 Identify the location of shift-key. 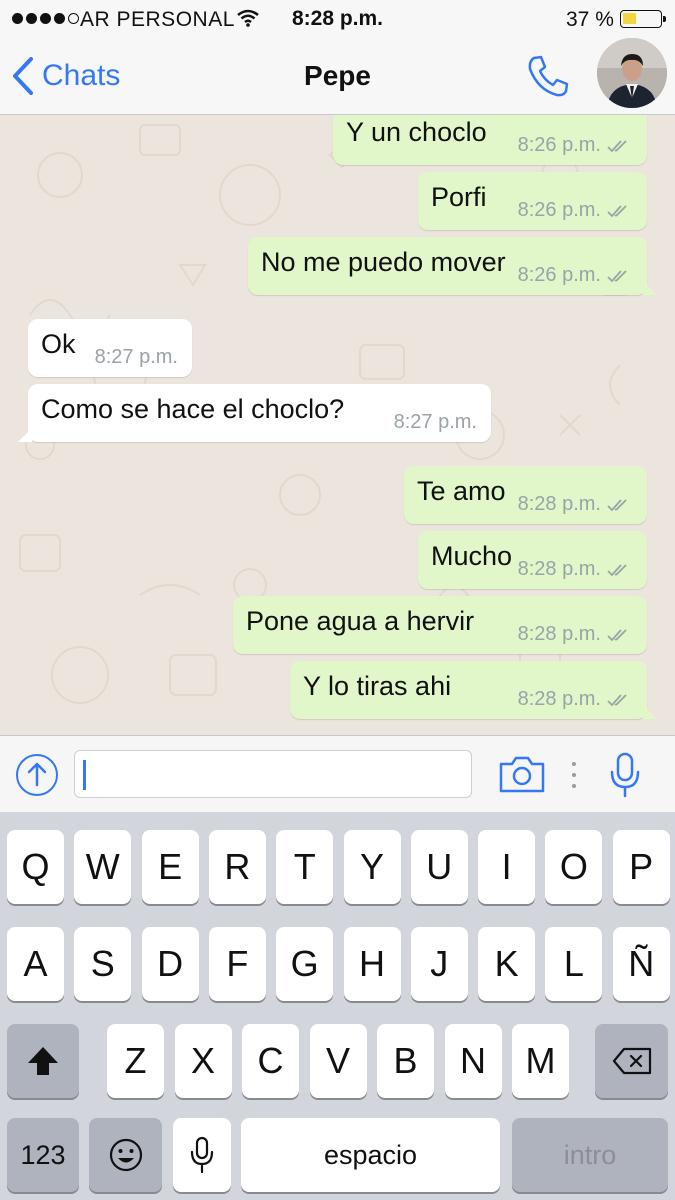
(43, 1061).